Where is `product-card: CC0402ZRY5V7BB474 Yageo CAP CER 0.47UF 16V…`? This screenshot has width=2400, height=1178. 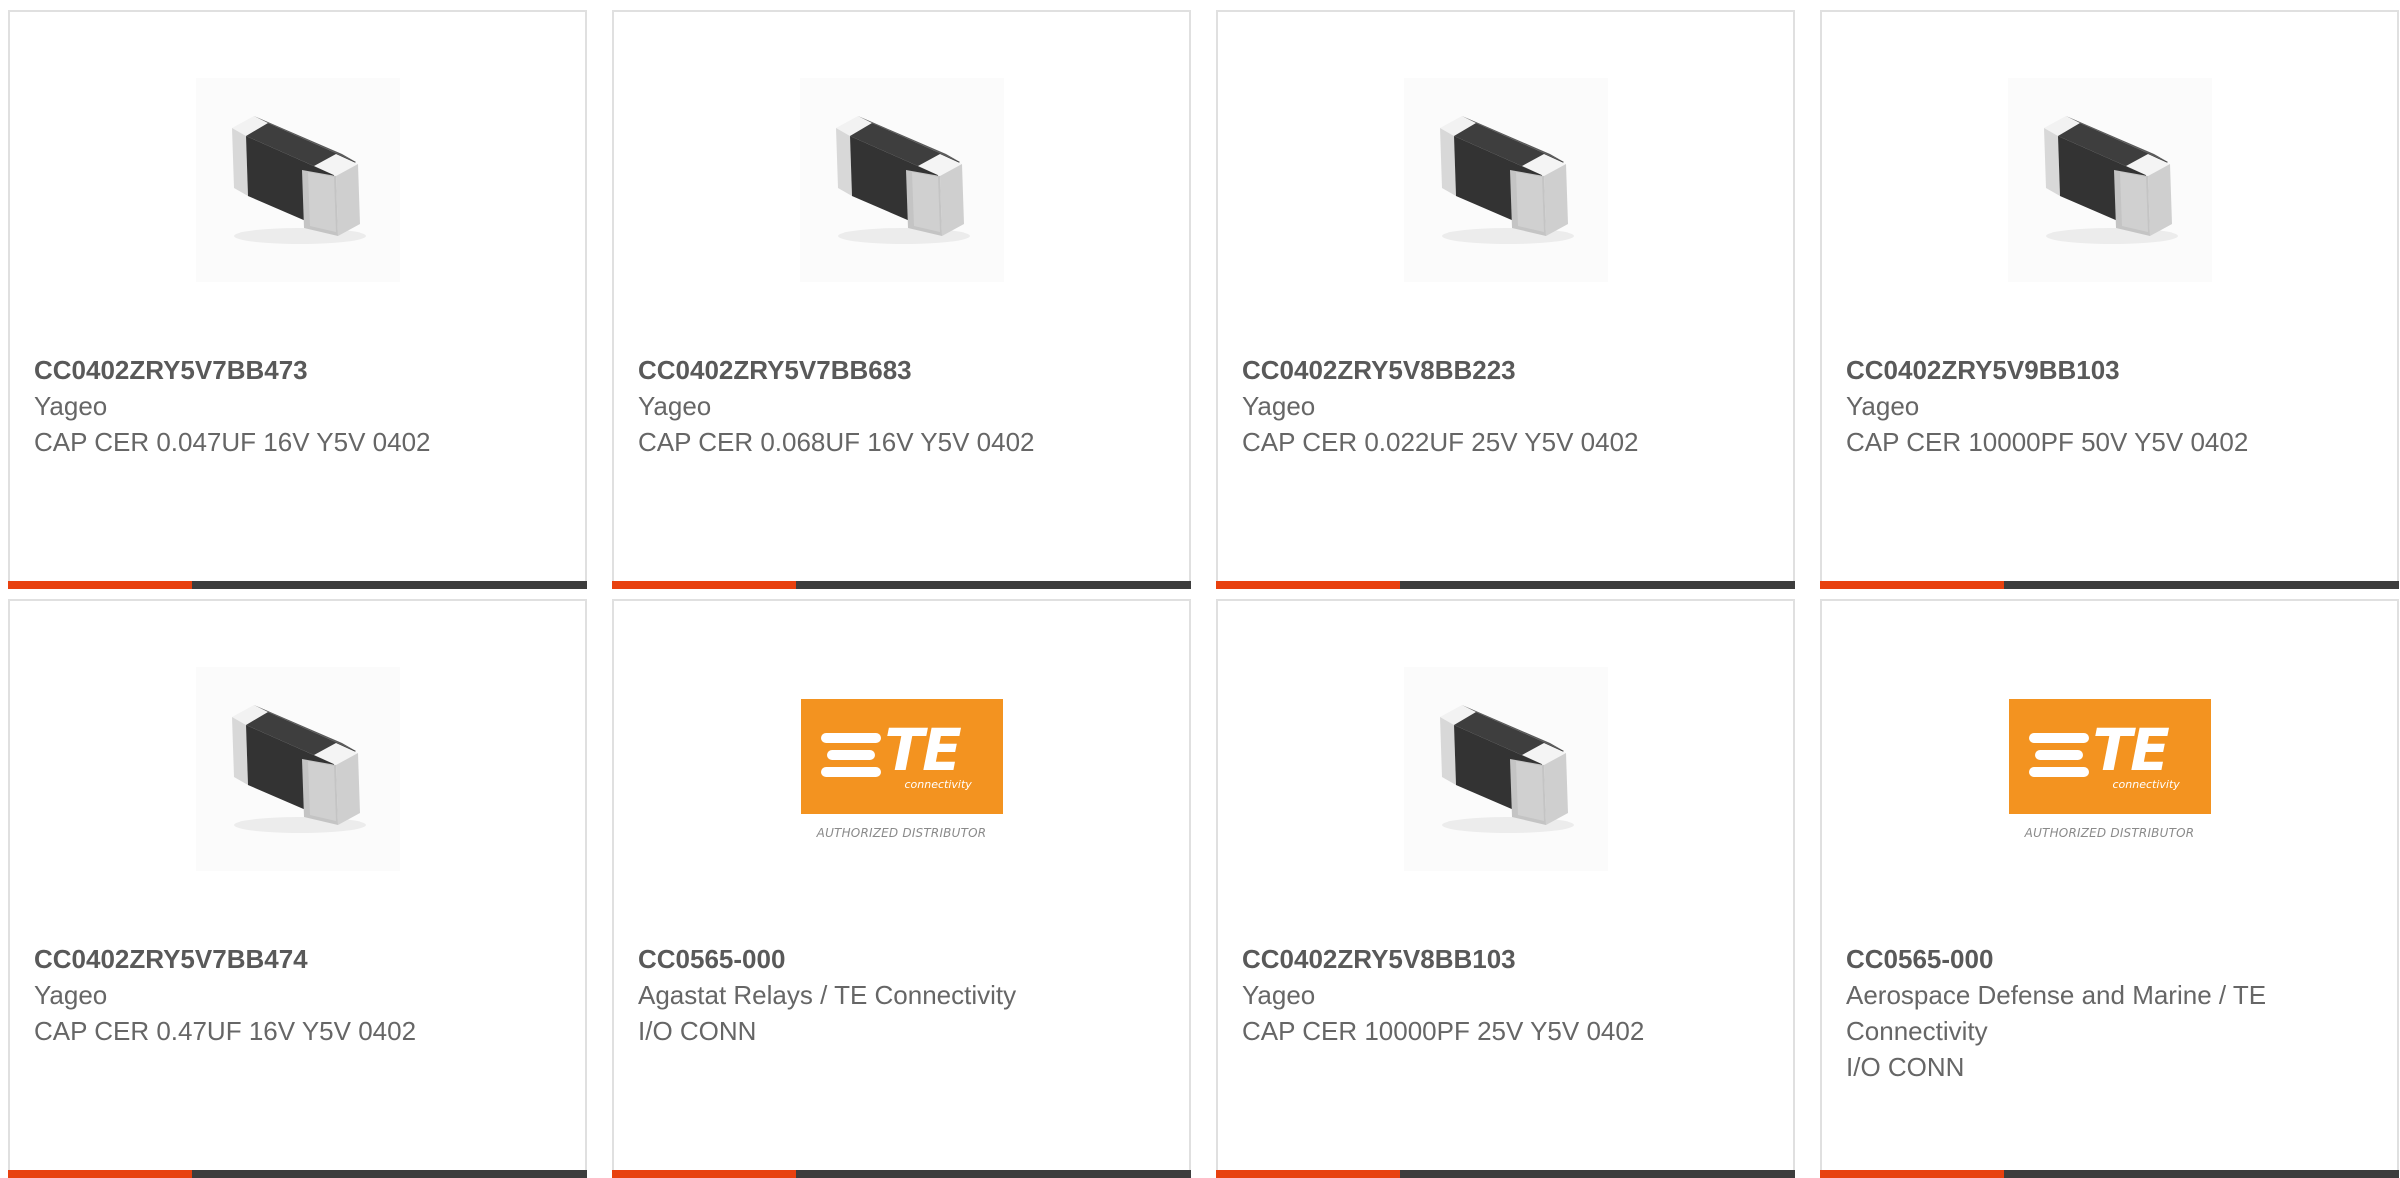 product-card: CC0402ZRY5V7BB474 Yageo CAP CER 0.47UF 16V… is located at coordinates (297, 888).